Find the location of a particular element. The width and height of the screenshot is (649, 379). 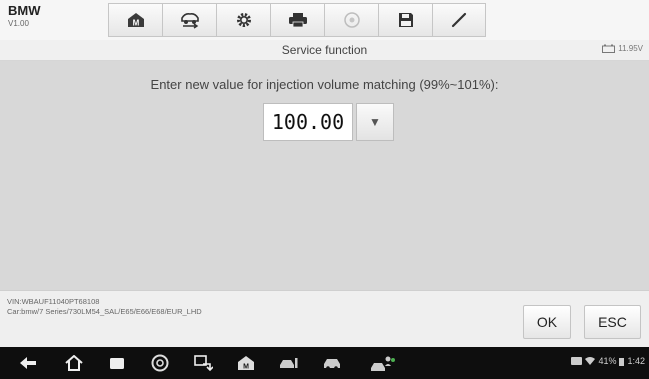

battery-voltage-value: 11.95V is located at coordinates (630, 48).